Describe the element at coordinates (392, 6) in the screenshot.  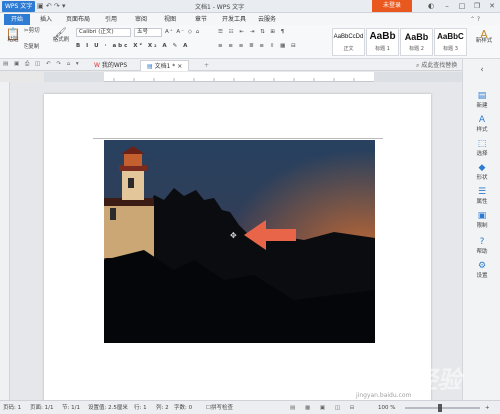
I see `login-button: 未登录` at that location.